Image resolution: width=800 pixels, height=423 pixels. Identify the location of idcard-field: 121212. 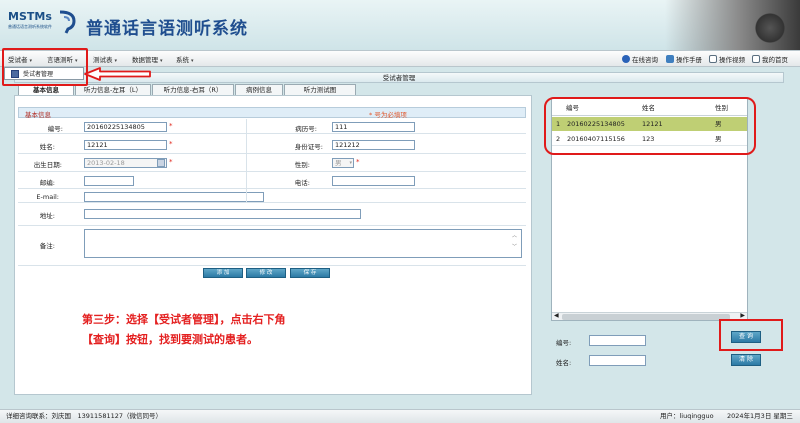
(373, 145).